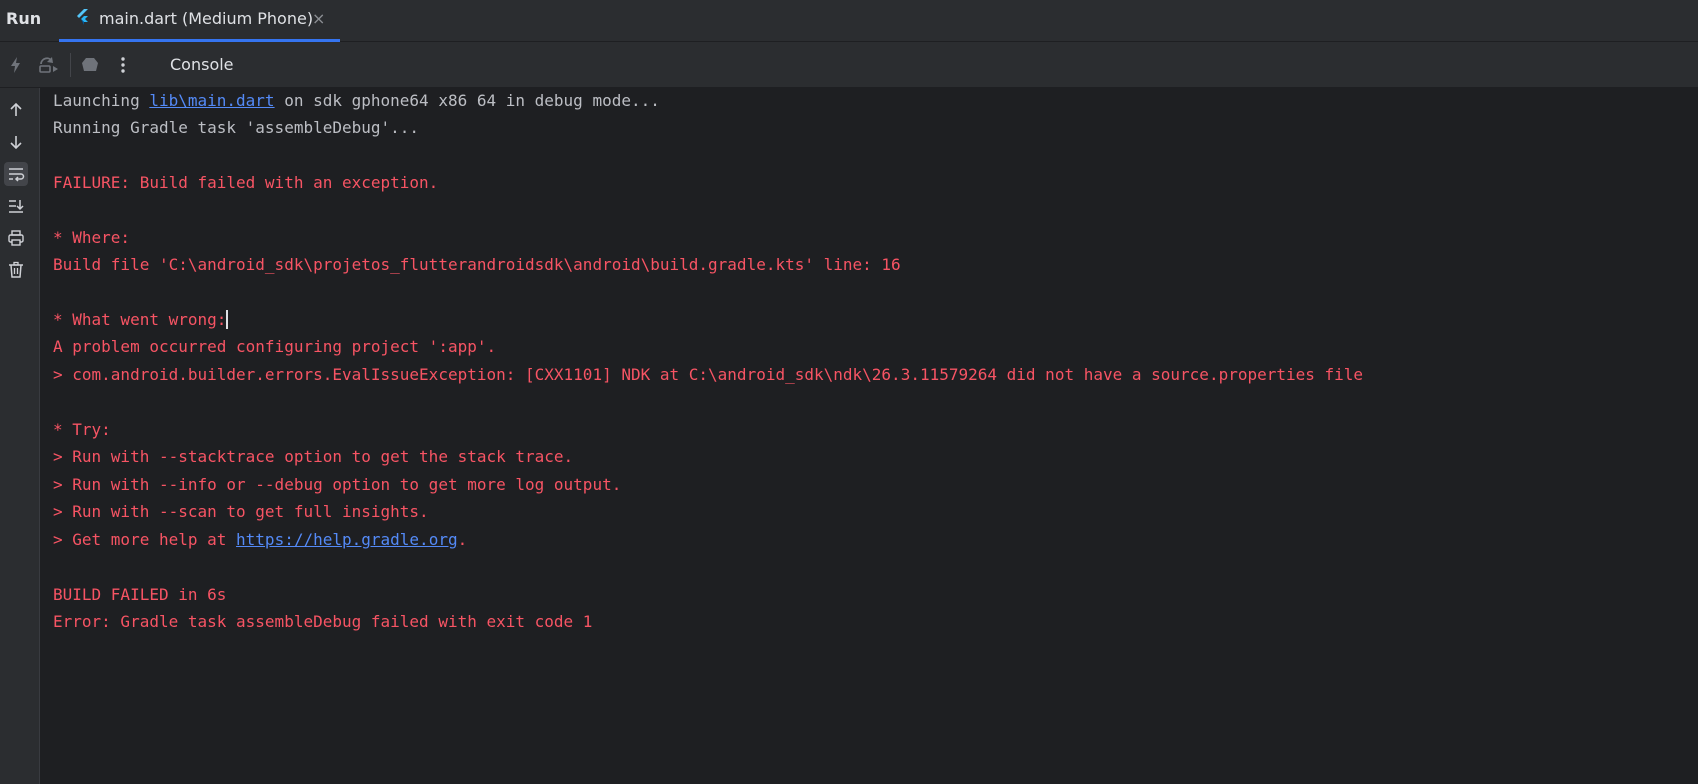 This screenshot has height=784, width=1698. Describe the element at coordinates (101, 100) in the screenshot. I see `console-text: Launching` at that location.